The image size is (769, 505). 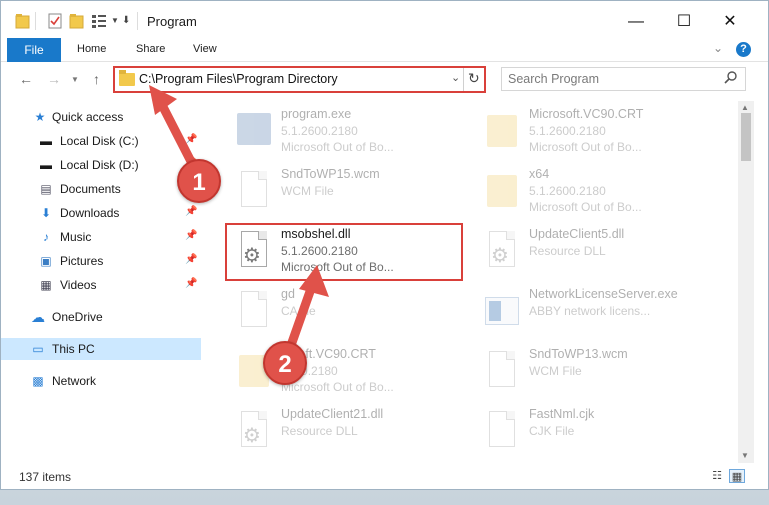 What do you see at coordinates (330, 174) in the screenshot?
I see `file-name: SndToWP15.wcm` at bounding box center [330, 174].